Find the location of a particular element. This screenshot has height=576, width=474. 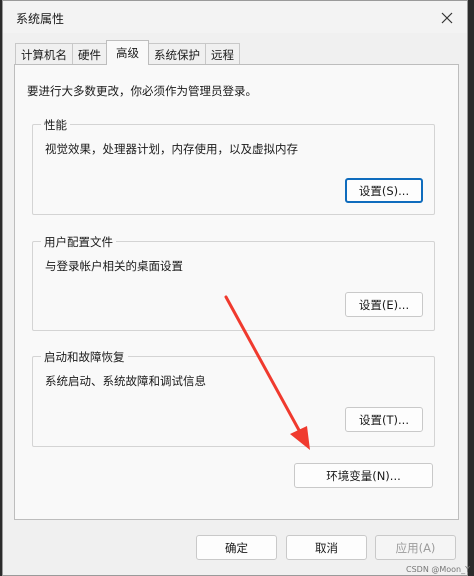

tab-advanced: 高级 is located at coordinates (127, 52).